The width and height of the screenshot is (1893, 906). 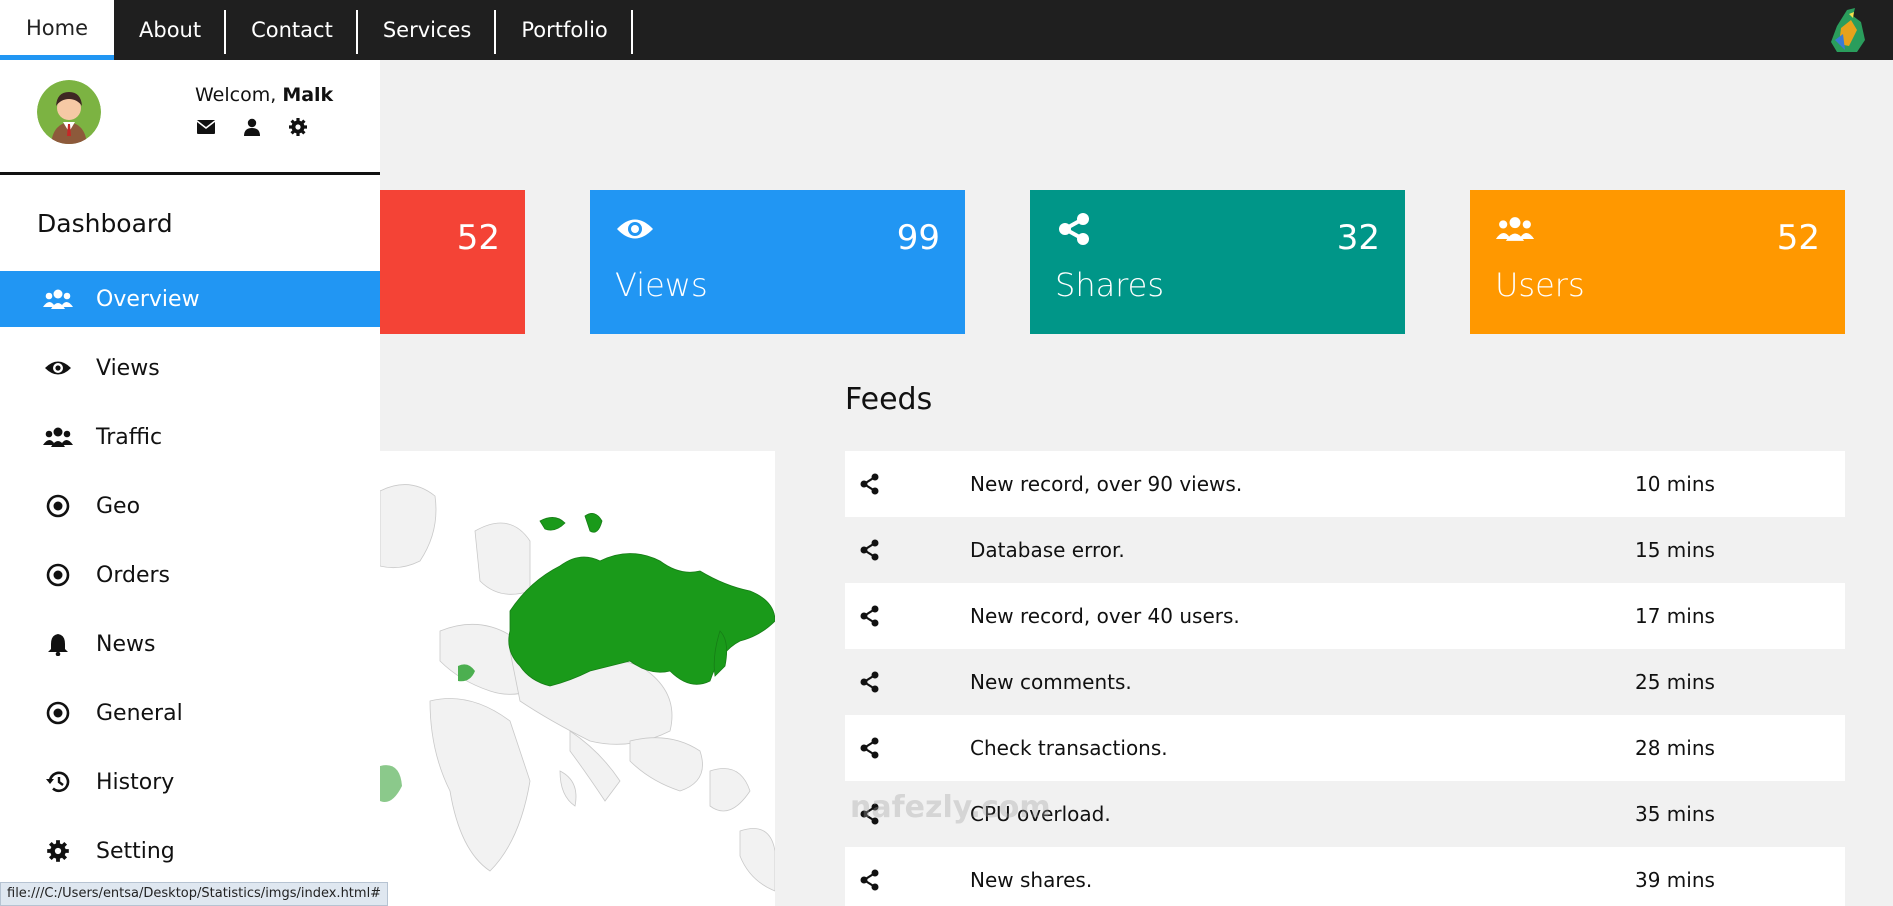 I want to click on envelope-icon, so click(x=206, y=127).